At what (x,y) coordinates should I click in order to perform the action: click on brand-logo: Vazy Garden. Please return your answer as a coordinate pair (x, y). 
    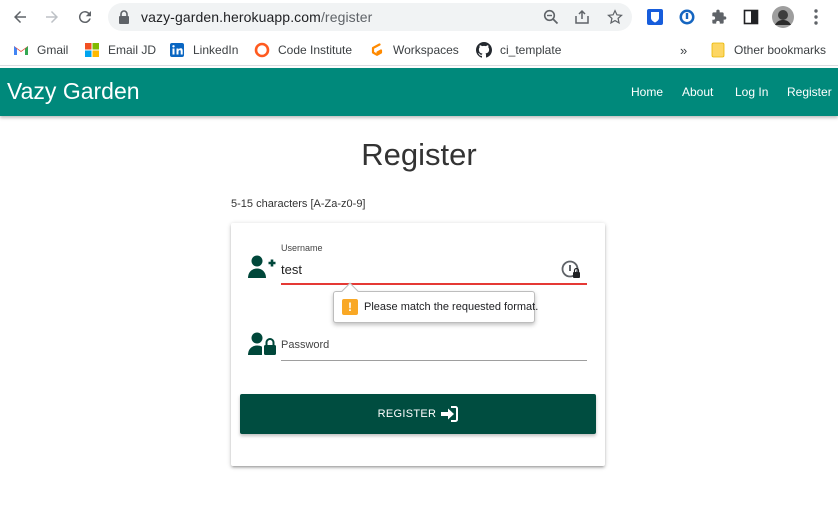
    Looking at the image, I should click on (73, 91).